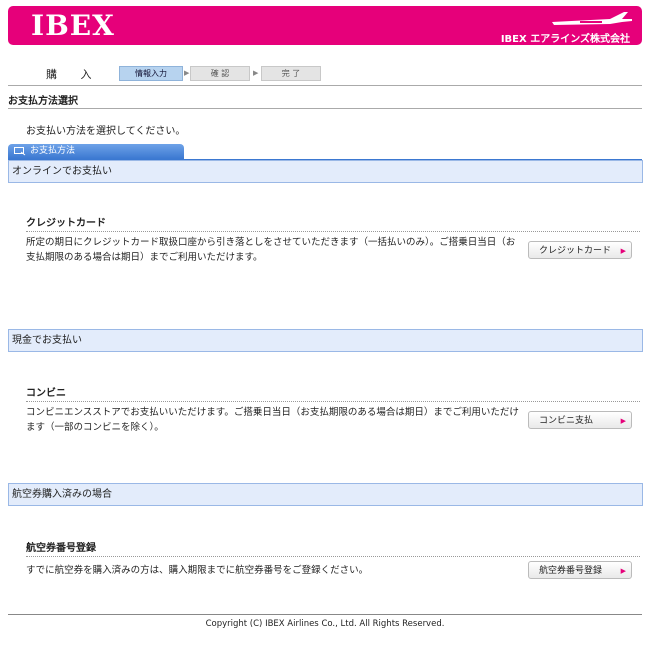 This screenshot has height=646, width=650. Describe the element at coordinates (61, 548) in the screenshot. I see `method-title-ticket-number: 航空券番号登録` at that location.